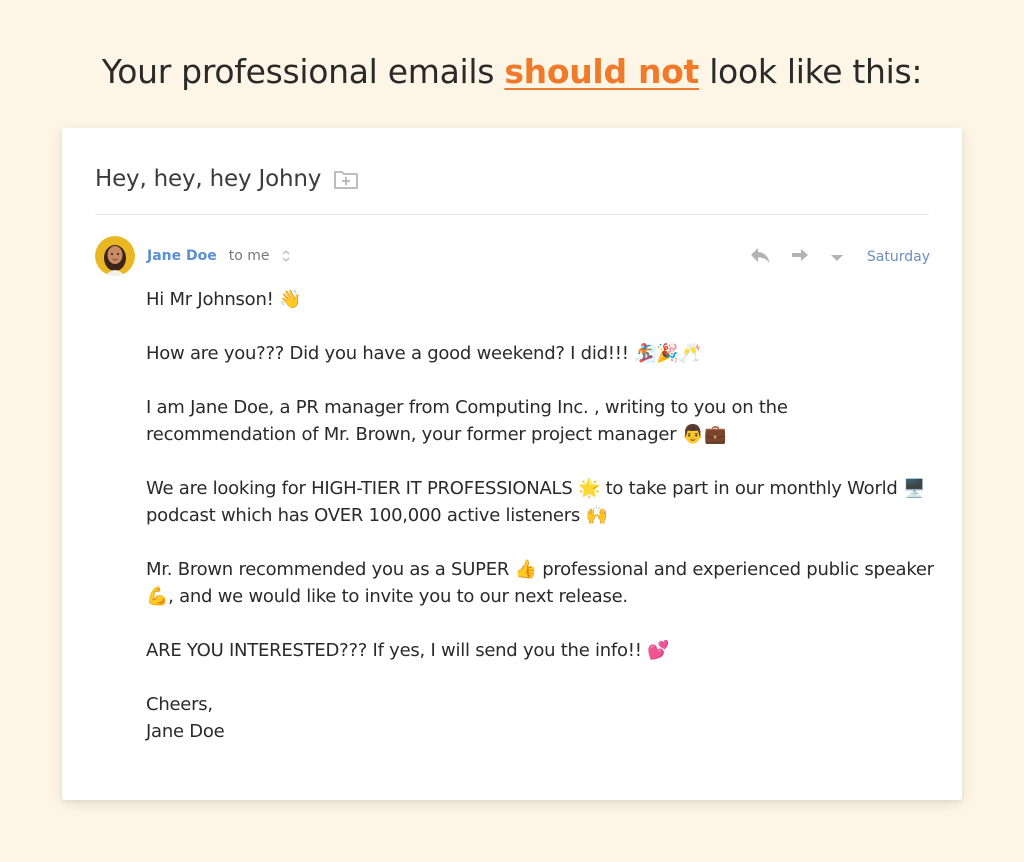 The width and height of the screenshot is (1024, 862). Describe the element at coordinates (224, 299) in the screenshot. I see `body-greeting: Hi Mr Johnson! 👋` at that location.